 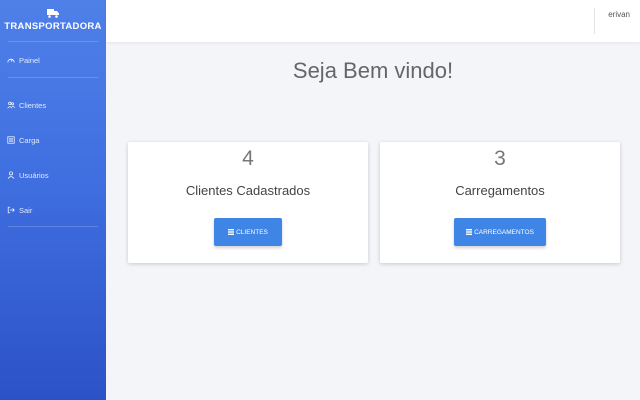 What do you see at coordinates (252, 232) in the screenshot?
I see `clientes-button-label: CLIENTES` at bounding box center [252, 232].